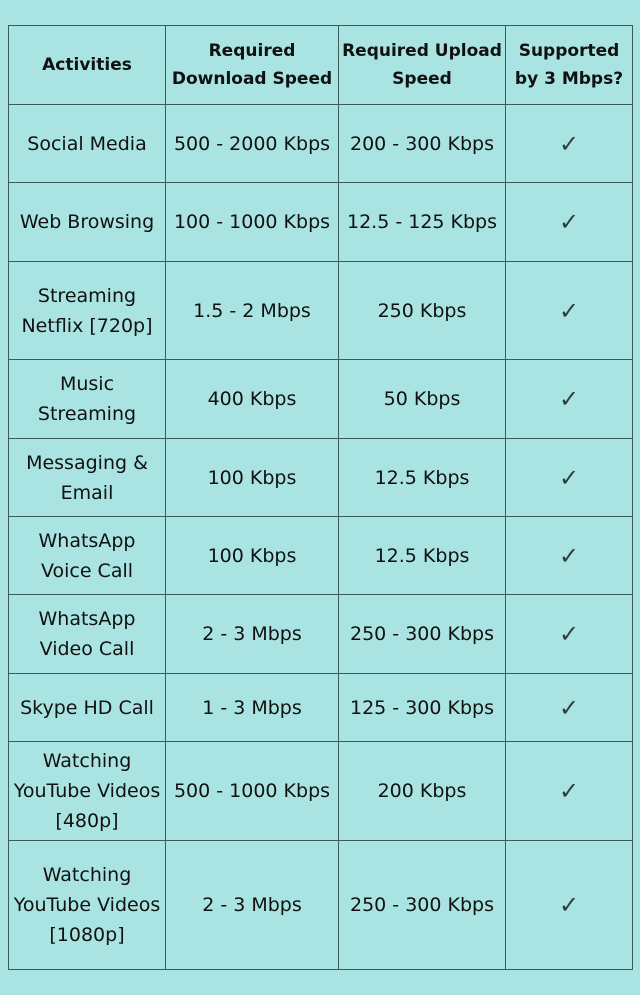 The width and height of the screenshot is (640, 995). I want to click on activity-cell: Messaging & Email, so click(87, 477).